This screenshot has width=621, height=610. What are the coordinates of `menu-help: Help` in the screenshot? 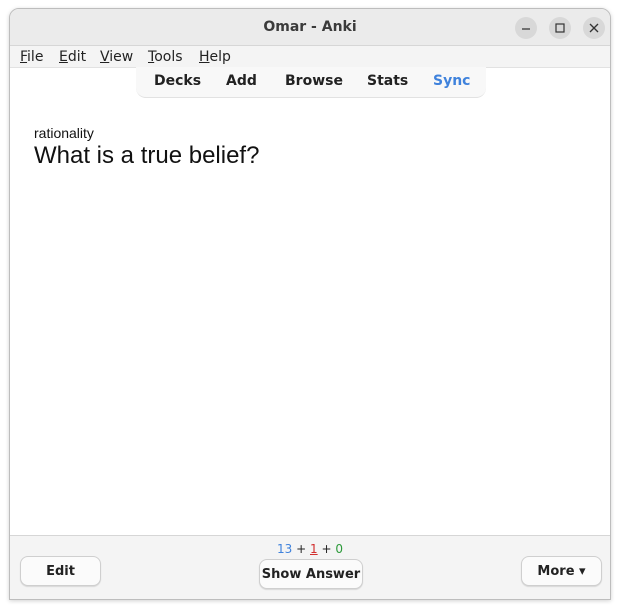 It's located at (215, 57).